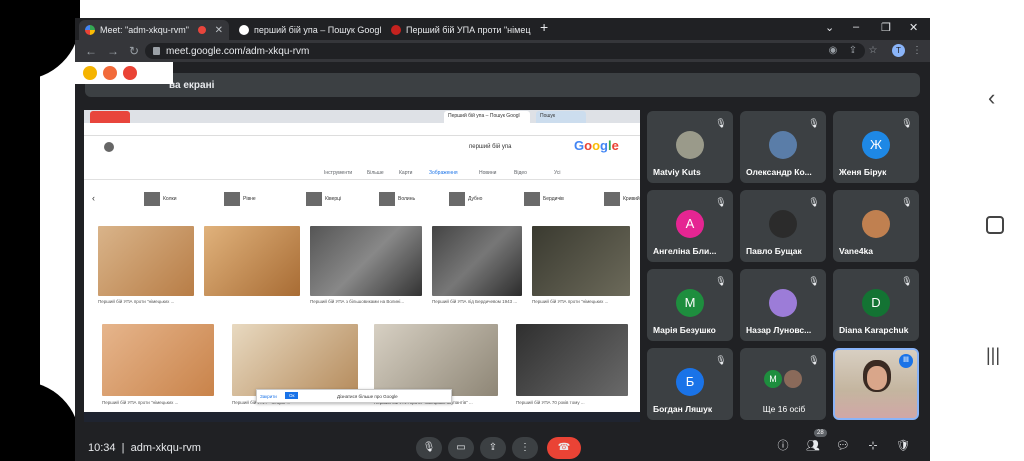 This screenshot has width=1024, height=461. I want to click on avatar: А, so click(690, 224).